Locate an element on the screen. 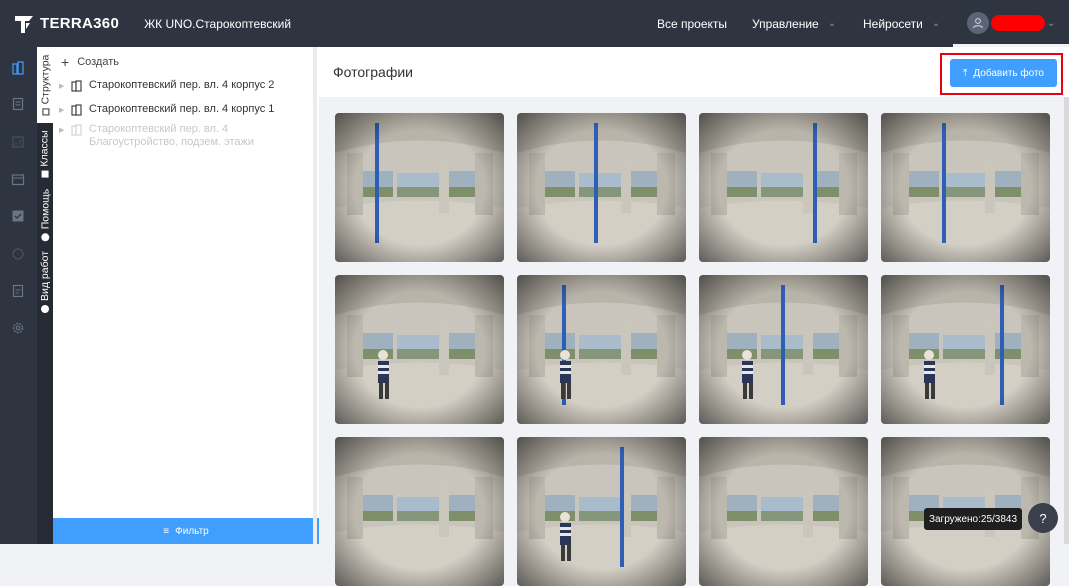 Image resolution: width=1069 pixels, height=586 pixels. nav-management-label: Управление is located at coordinates (785, 23).